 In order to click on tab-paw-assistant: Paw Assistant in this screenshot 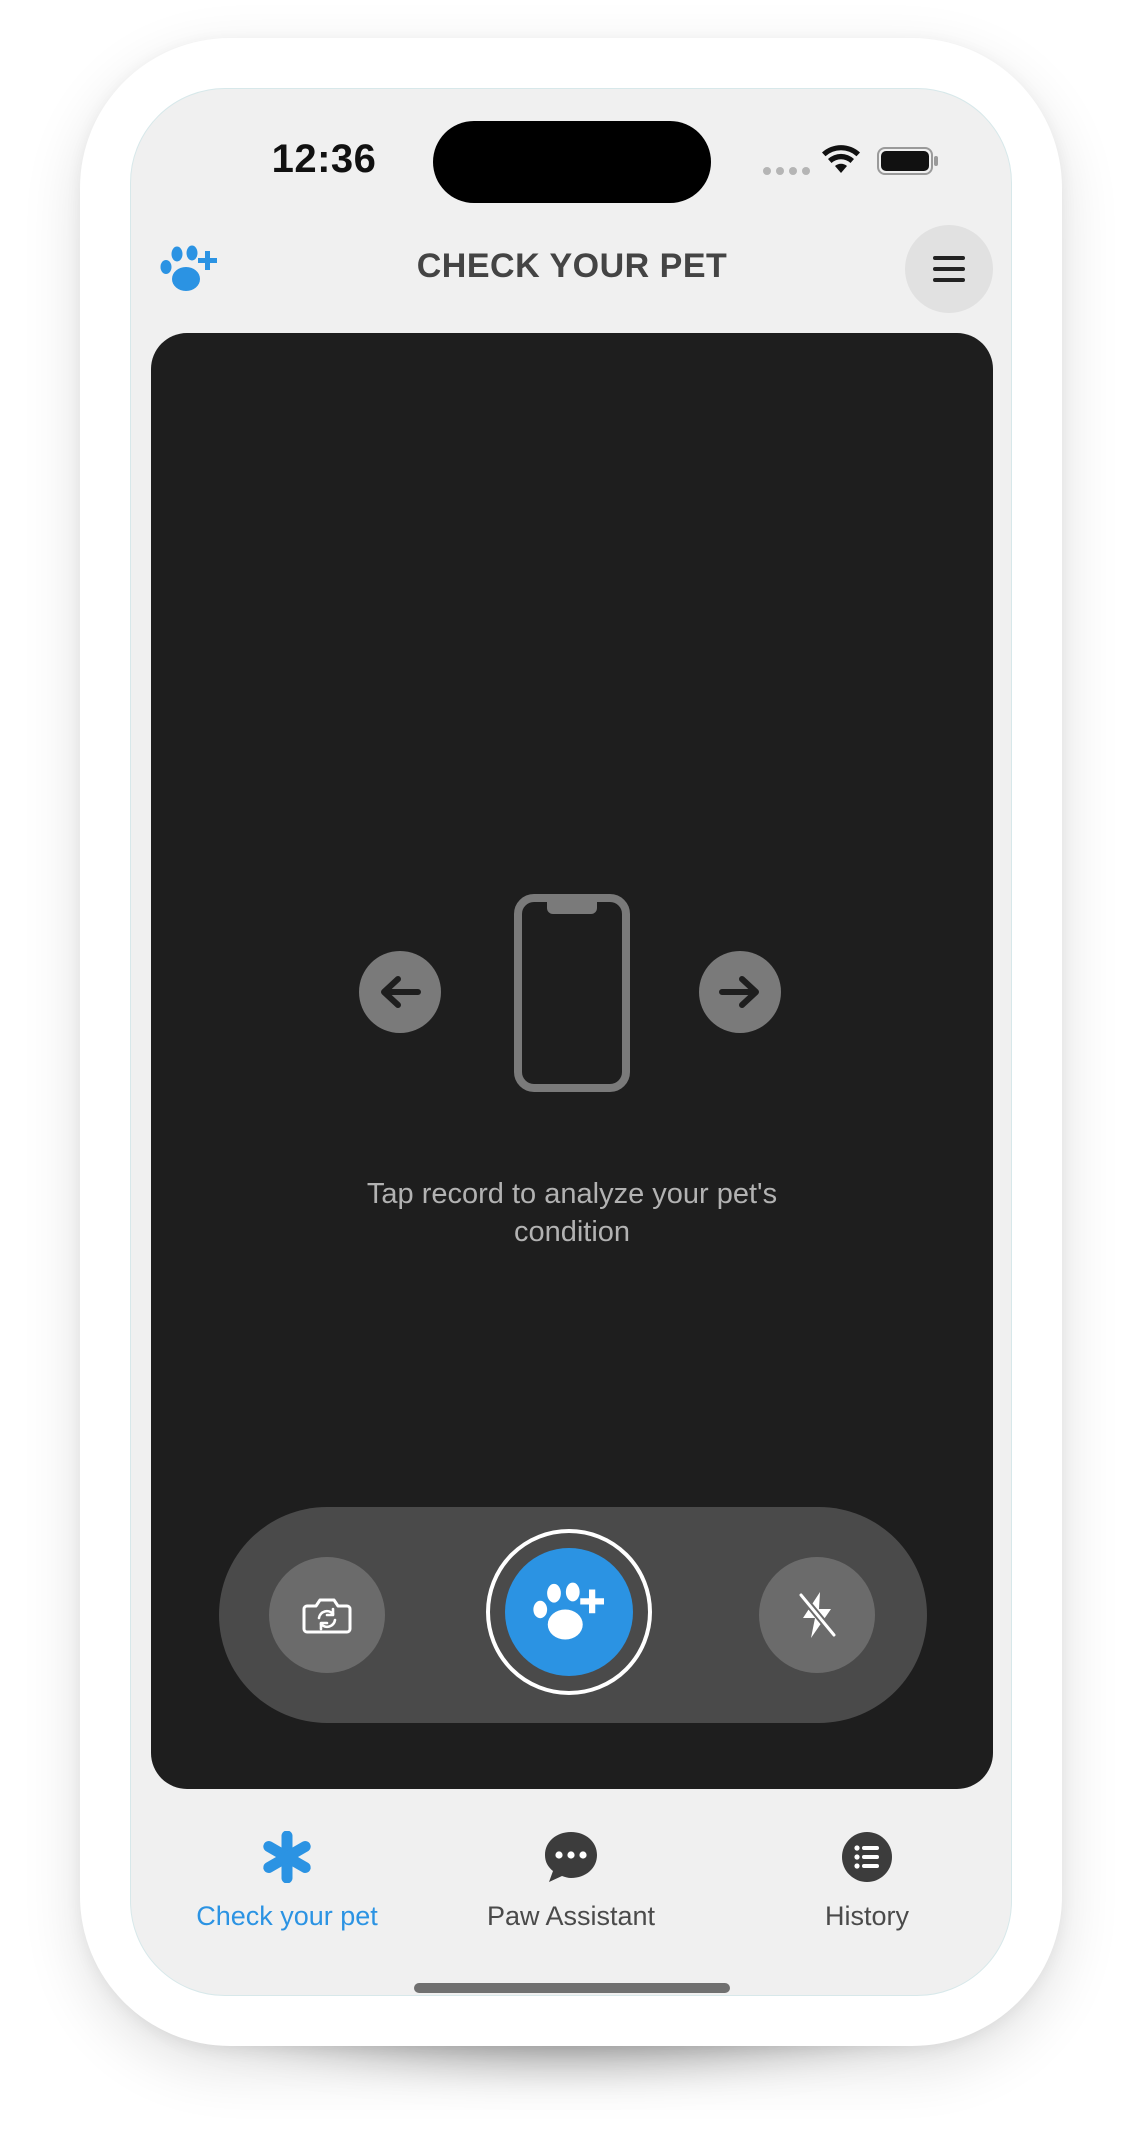, I will do `click(571, 1879)`.